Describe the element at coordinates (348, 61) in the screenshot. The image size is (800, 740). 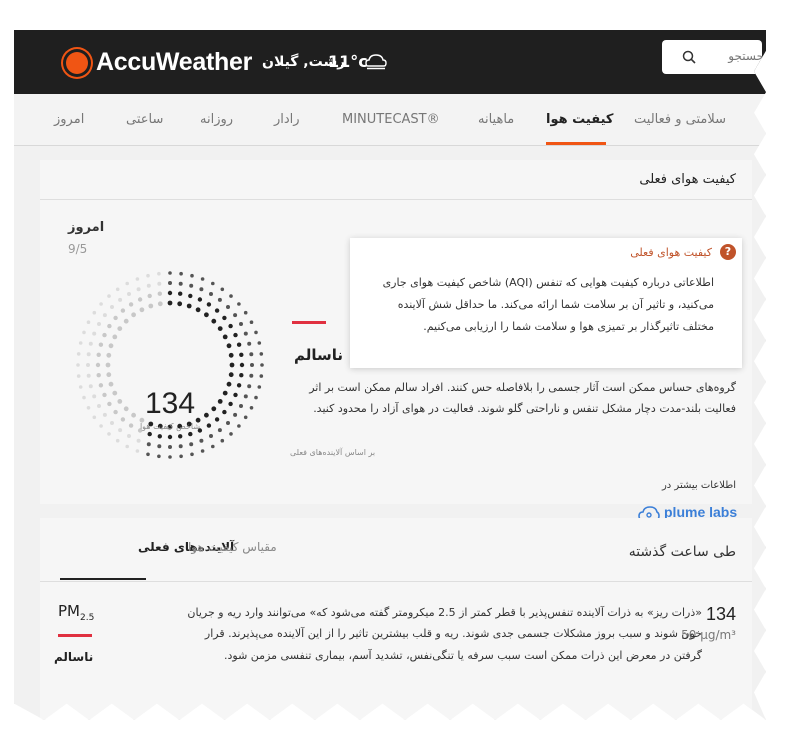
I see `current-temperature: 11°c` at that location.